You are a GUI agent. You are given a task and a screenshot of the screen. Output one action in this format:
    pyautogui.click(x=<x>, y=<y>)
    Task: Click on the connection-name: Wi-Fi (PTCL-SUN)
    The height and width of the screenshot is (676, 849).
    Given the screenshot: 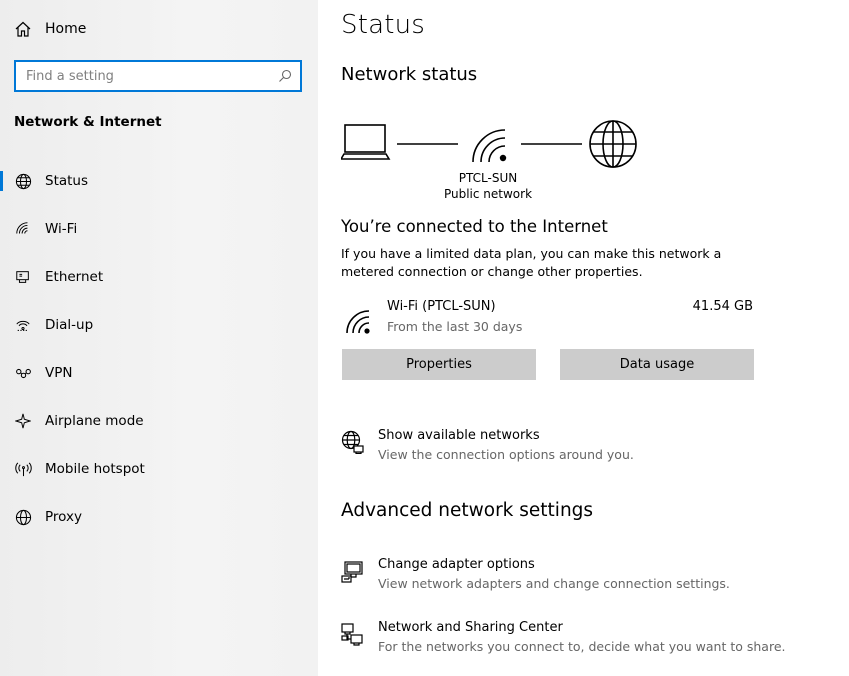 What is the action you would take?
    pyautogui.click(x=441, y=306)
    